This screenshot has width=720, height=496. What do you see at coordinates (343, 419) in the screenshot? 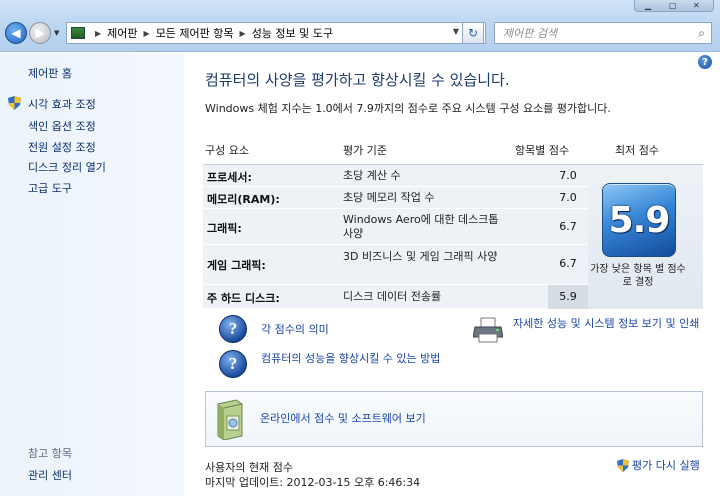
I see `online-scores-link: 온라인에서 점수 및 소프트웨어 보기` at bounding box center [343, 419].